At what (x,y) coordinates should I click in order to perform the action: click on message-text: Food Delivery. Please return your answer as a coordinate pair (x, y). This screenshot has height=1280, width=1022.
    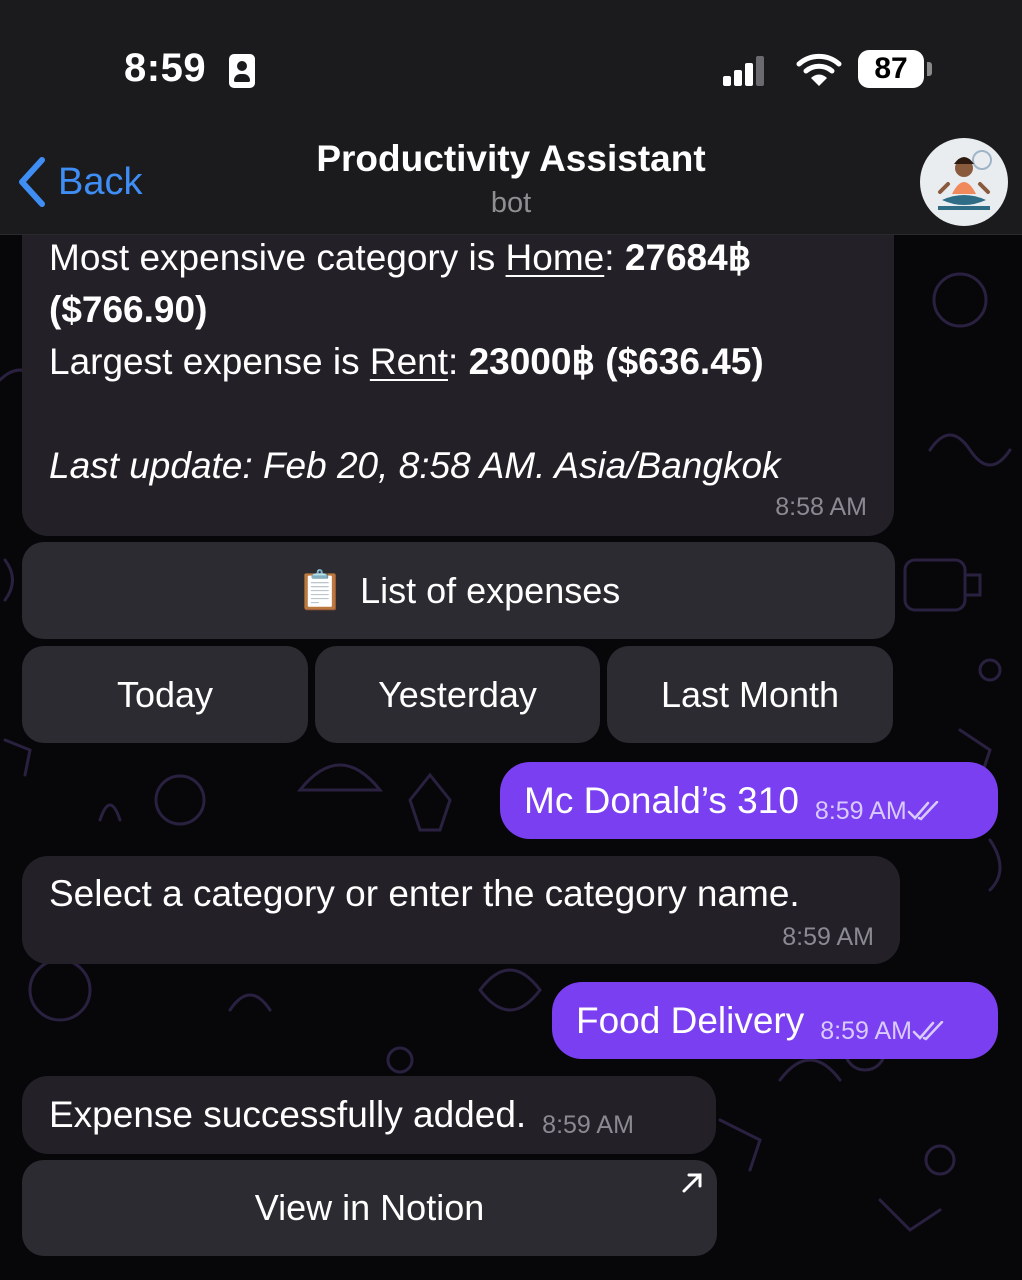
    Looking at the image, I should click on (690, 1020).